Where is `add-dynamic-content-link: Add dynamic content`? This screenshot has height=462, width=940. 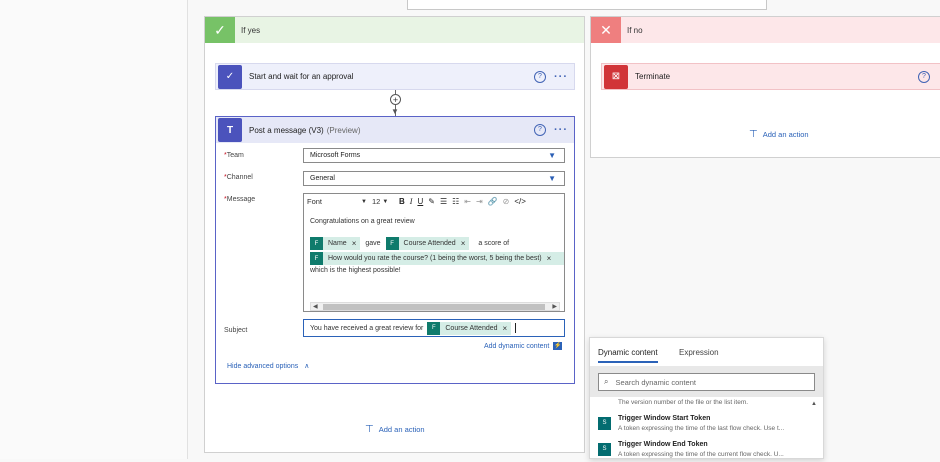 add-dynamic-content-link: Add dynamic content is located at coordinates (516, 346).